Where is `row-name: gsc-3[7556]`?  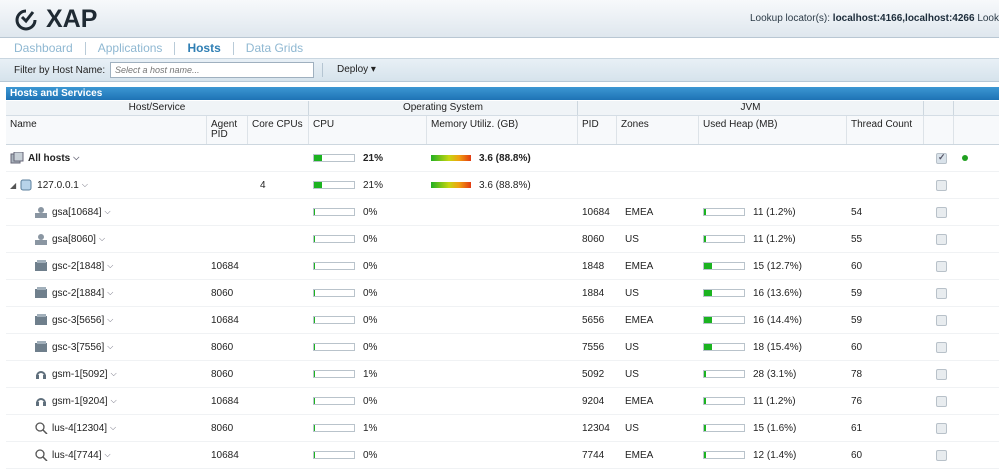 row-name: gsc-3[7556] is located at coordinates (78, 347).